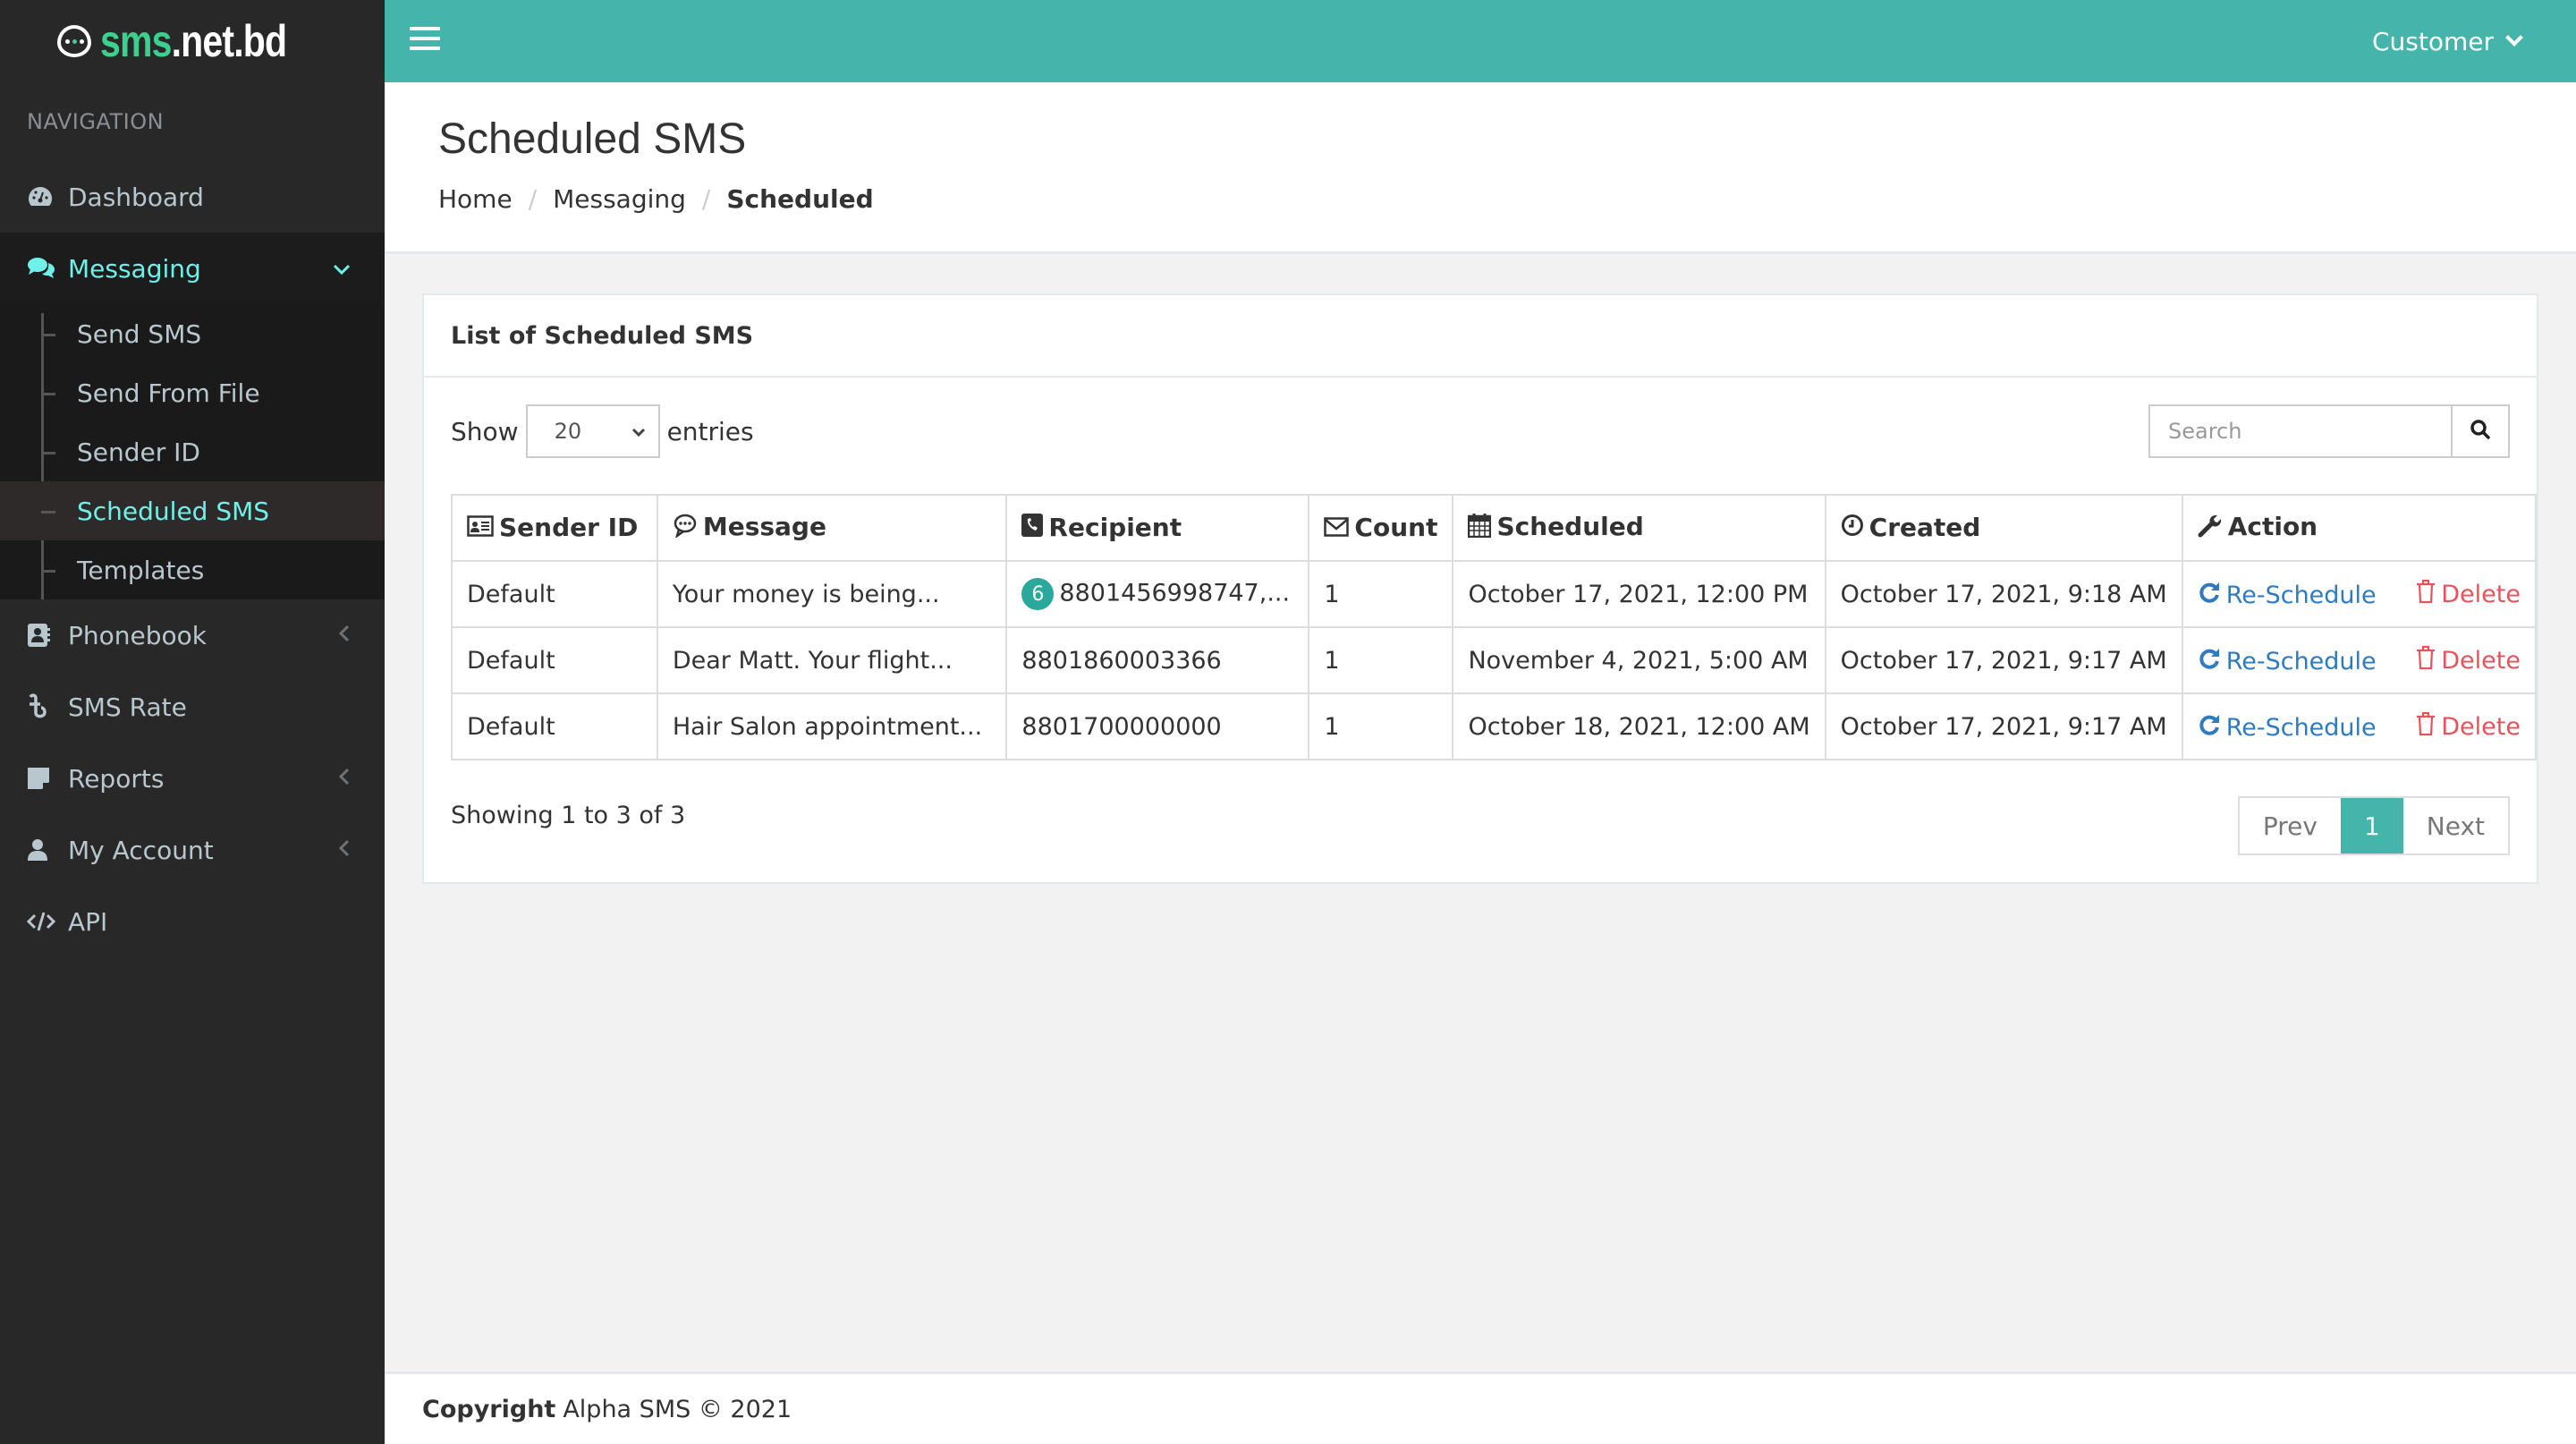 The width and height of the screenshot is (2576, 1444). I want to click on sidebar-item-reports: Reports, so click(192, 778).